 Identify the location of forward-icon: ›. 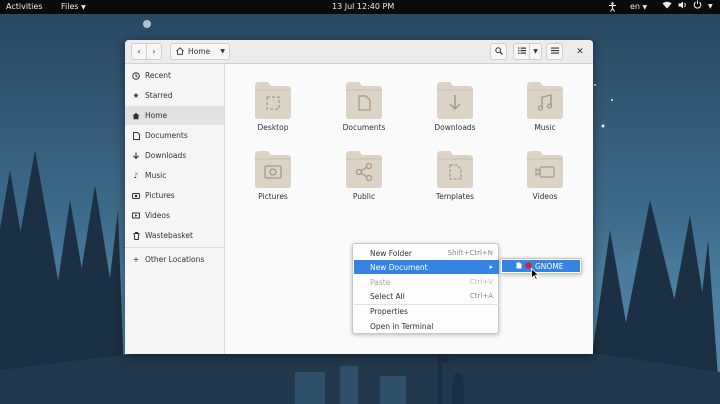
(154, 51).